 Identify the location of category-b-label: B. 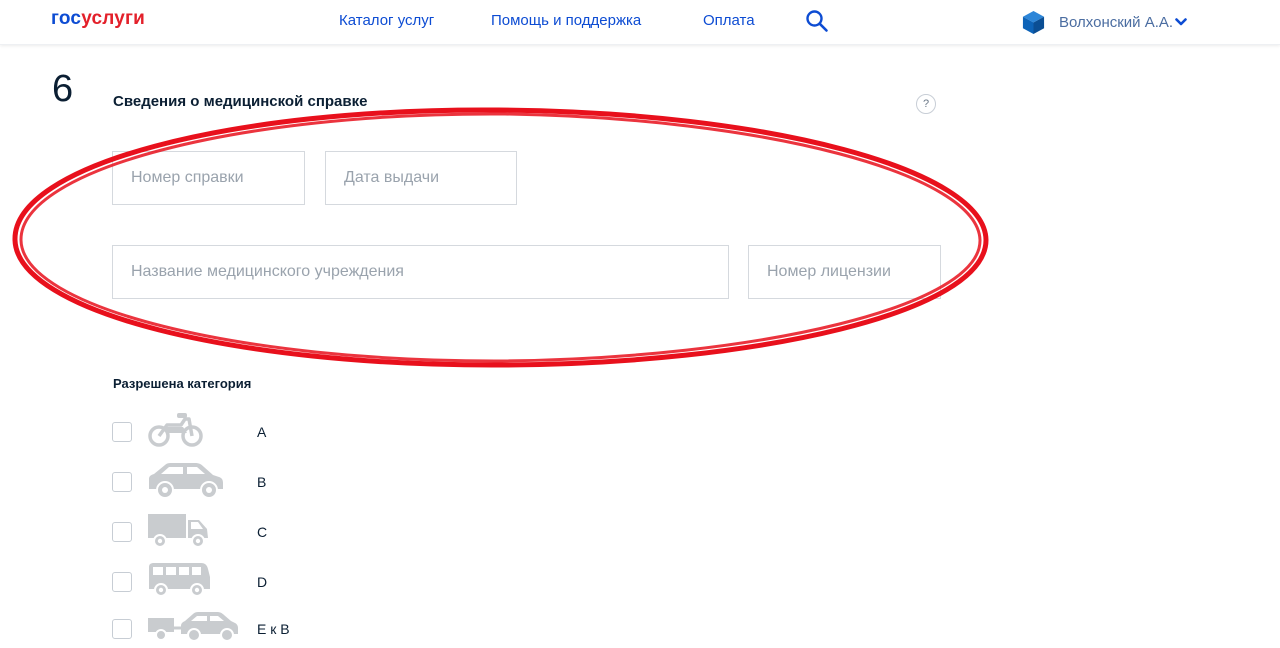
(262, 482).